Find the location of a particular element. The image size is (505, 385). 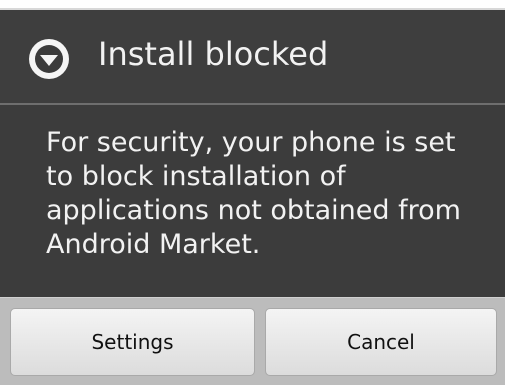

cancel-button: Cancel is located at coordinates (381, 342).